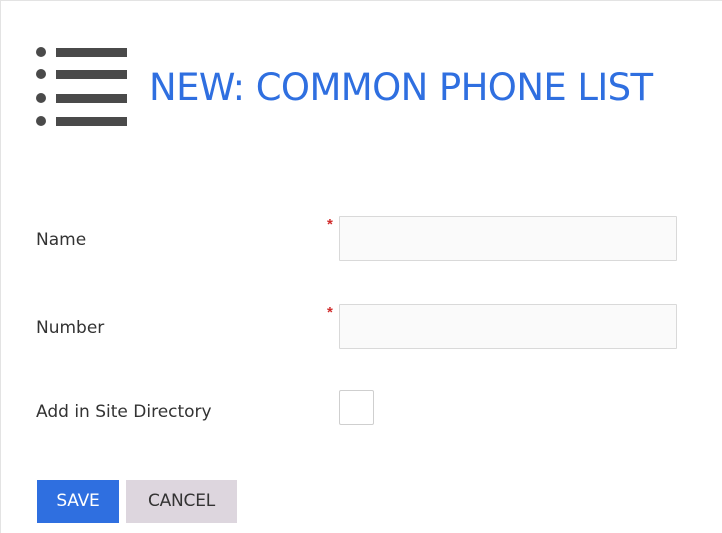 This screenshot has height=533, width=722. Describe the element at coordinates (181, 501) in the screenshot. I see `cancel-button: CANCEL` at that location.